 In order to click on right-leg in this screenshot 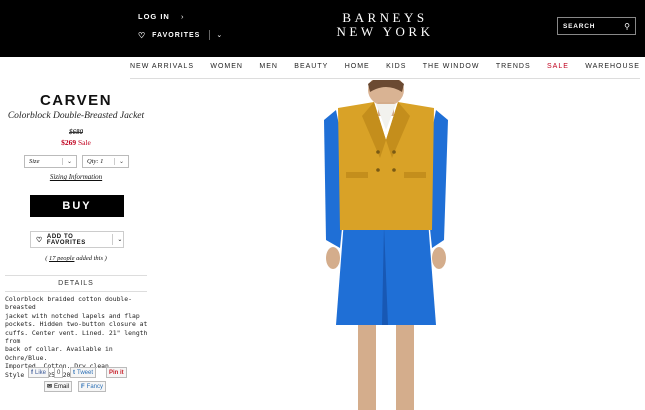, I will do `click(405, 367)`.